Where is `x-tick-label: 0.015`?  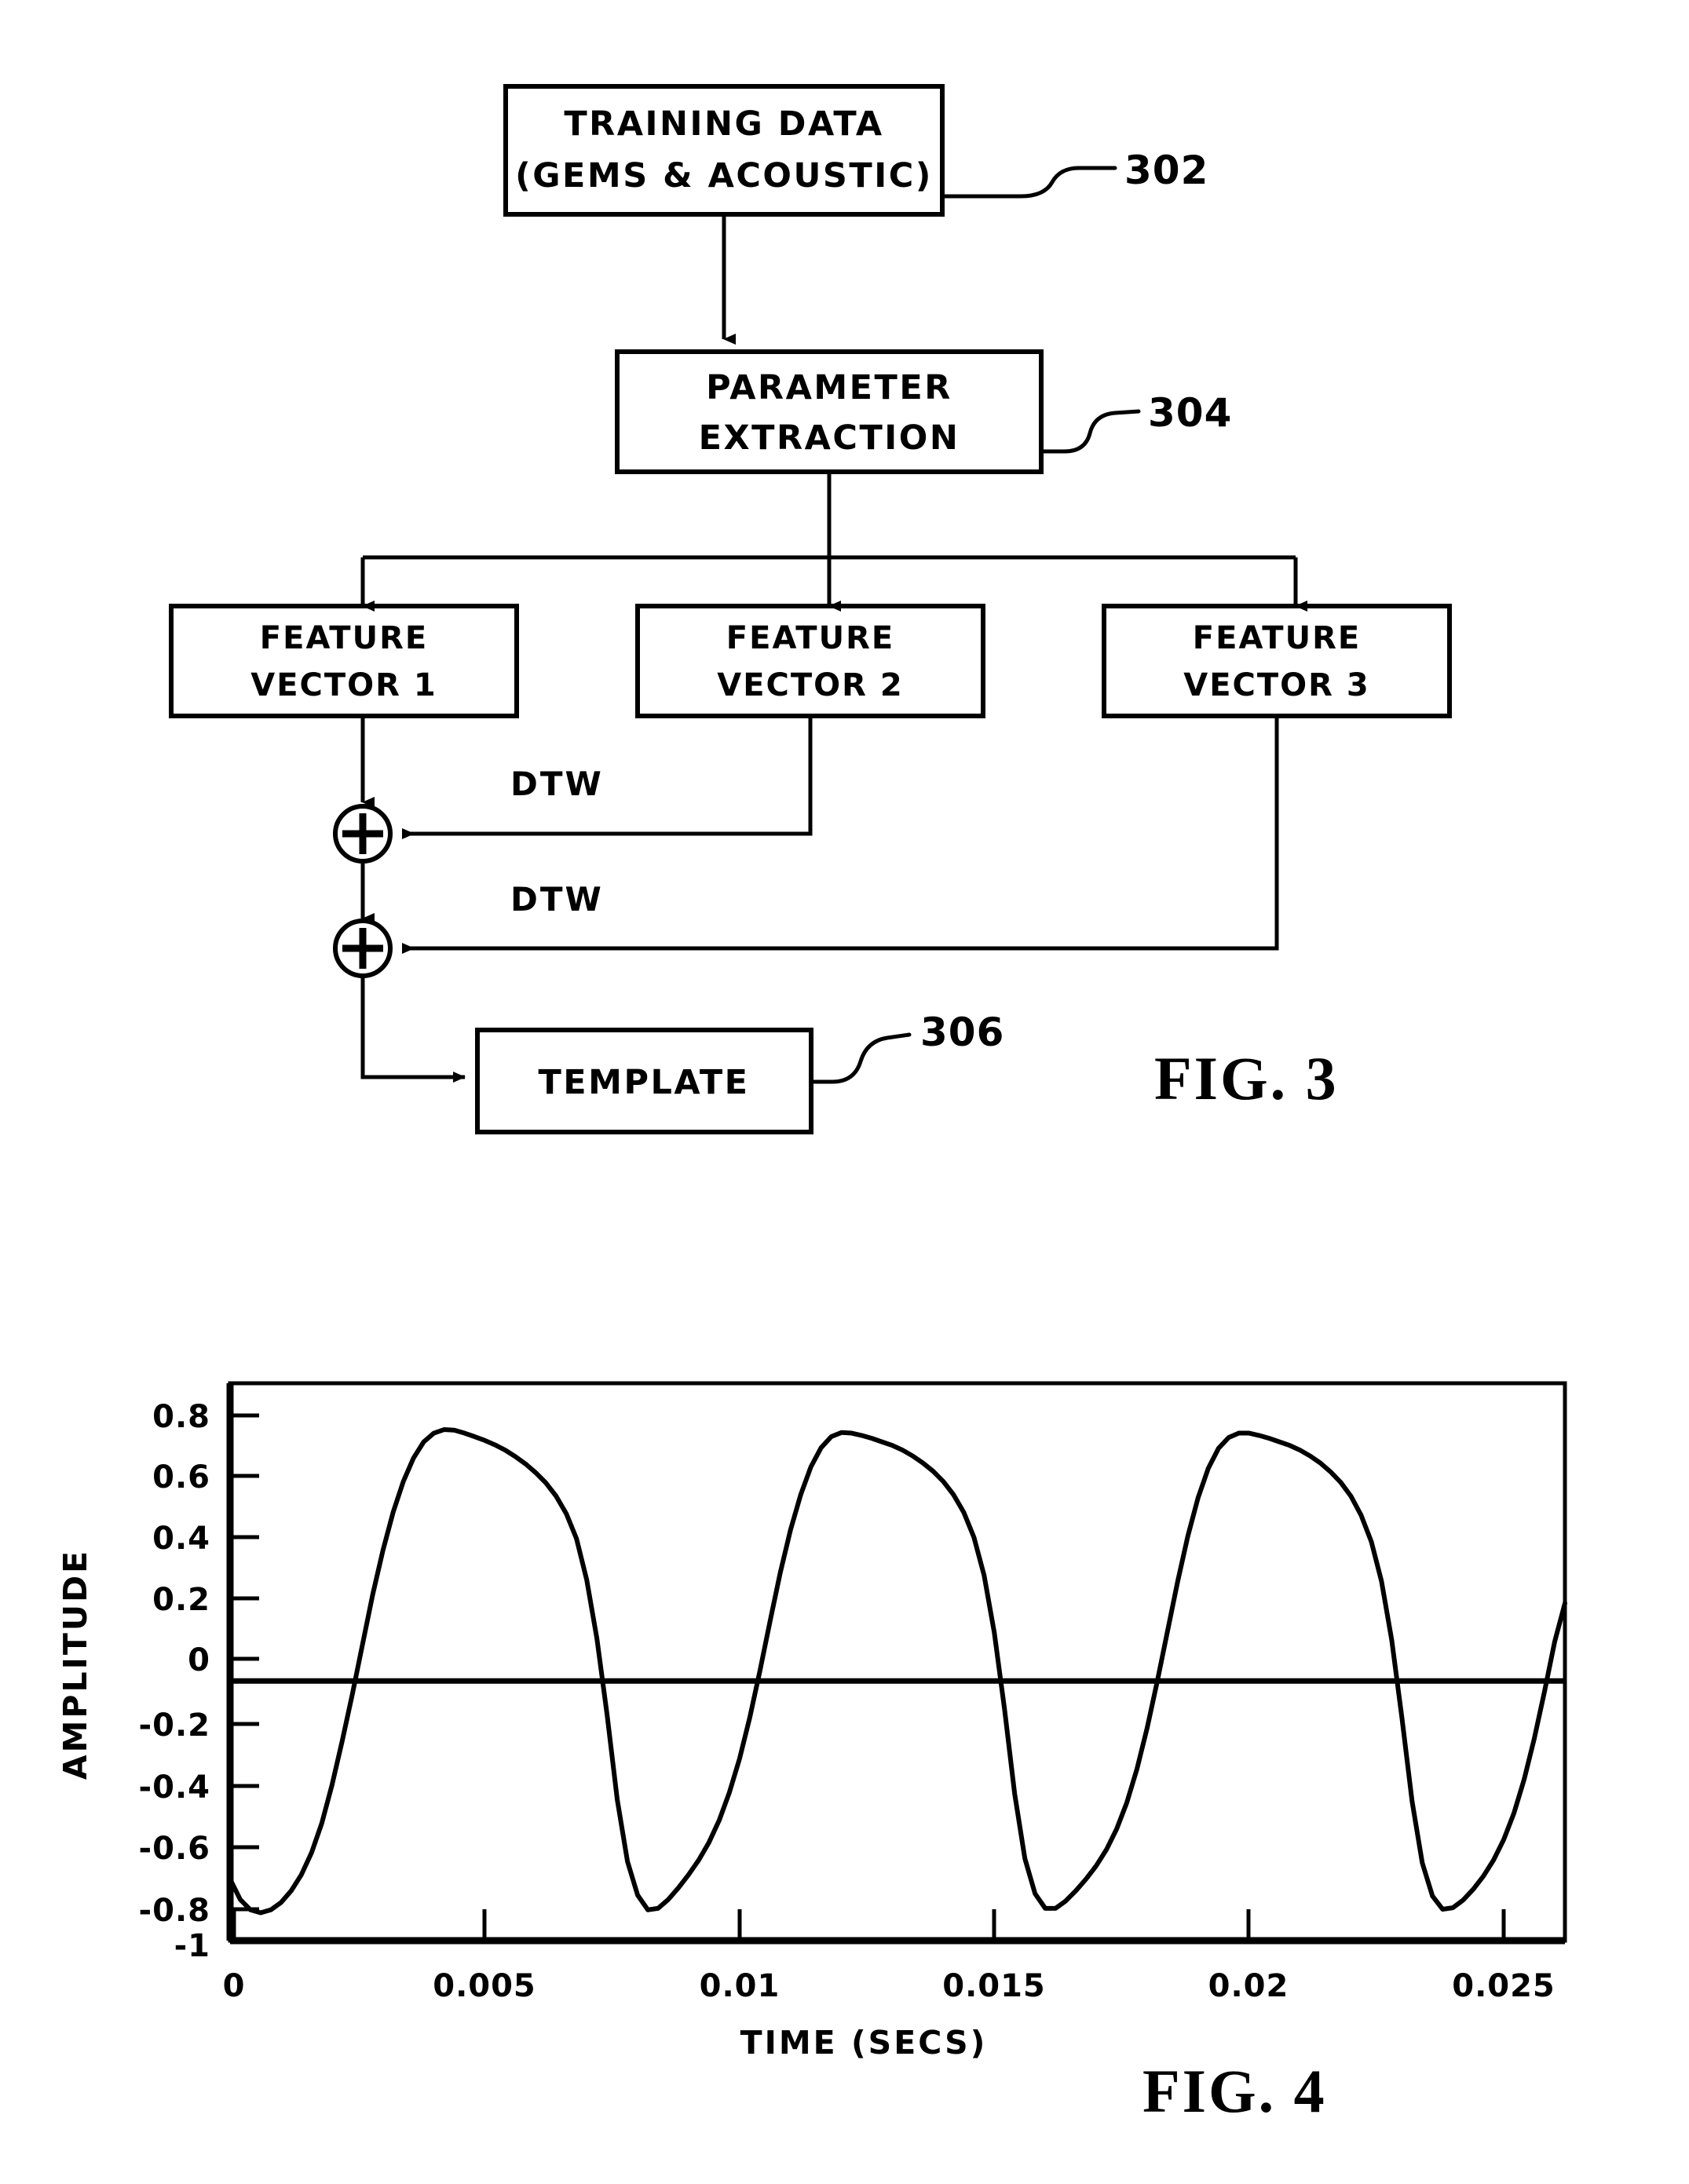
x-tick-label: 0.015 is located at coordinates (994, 1986).